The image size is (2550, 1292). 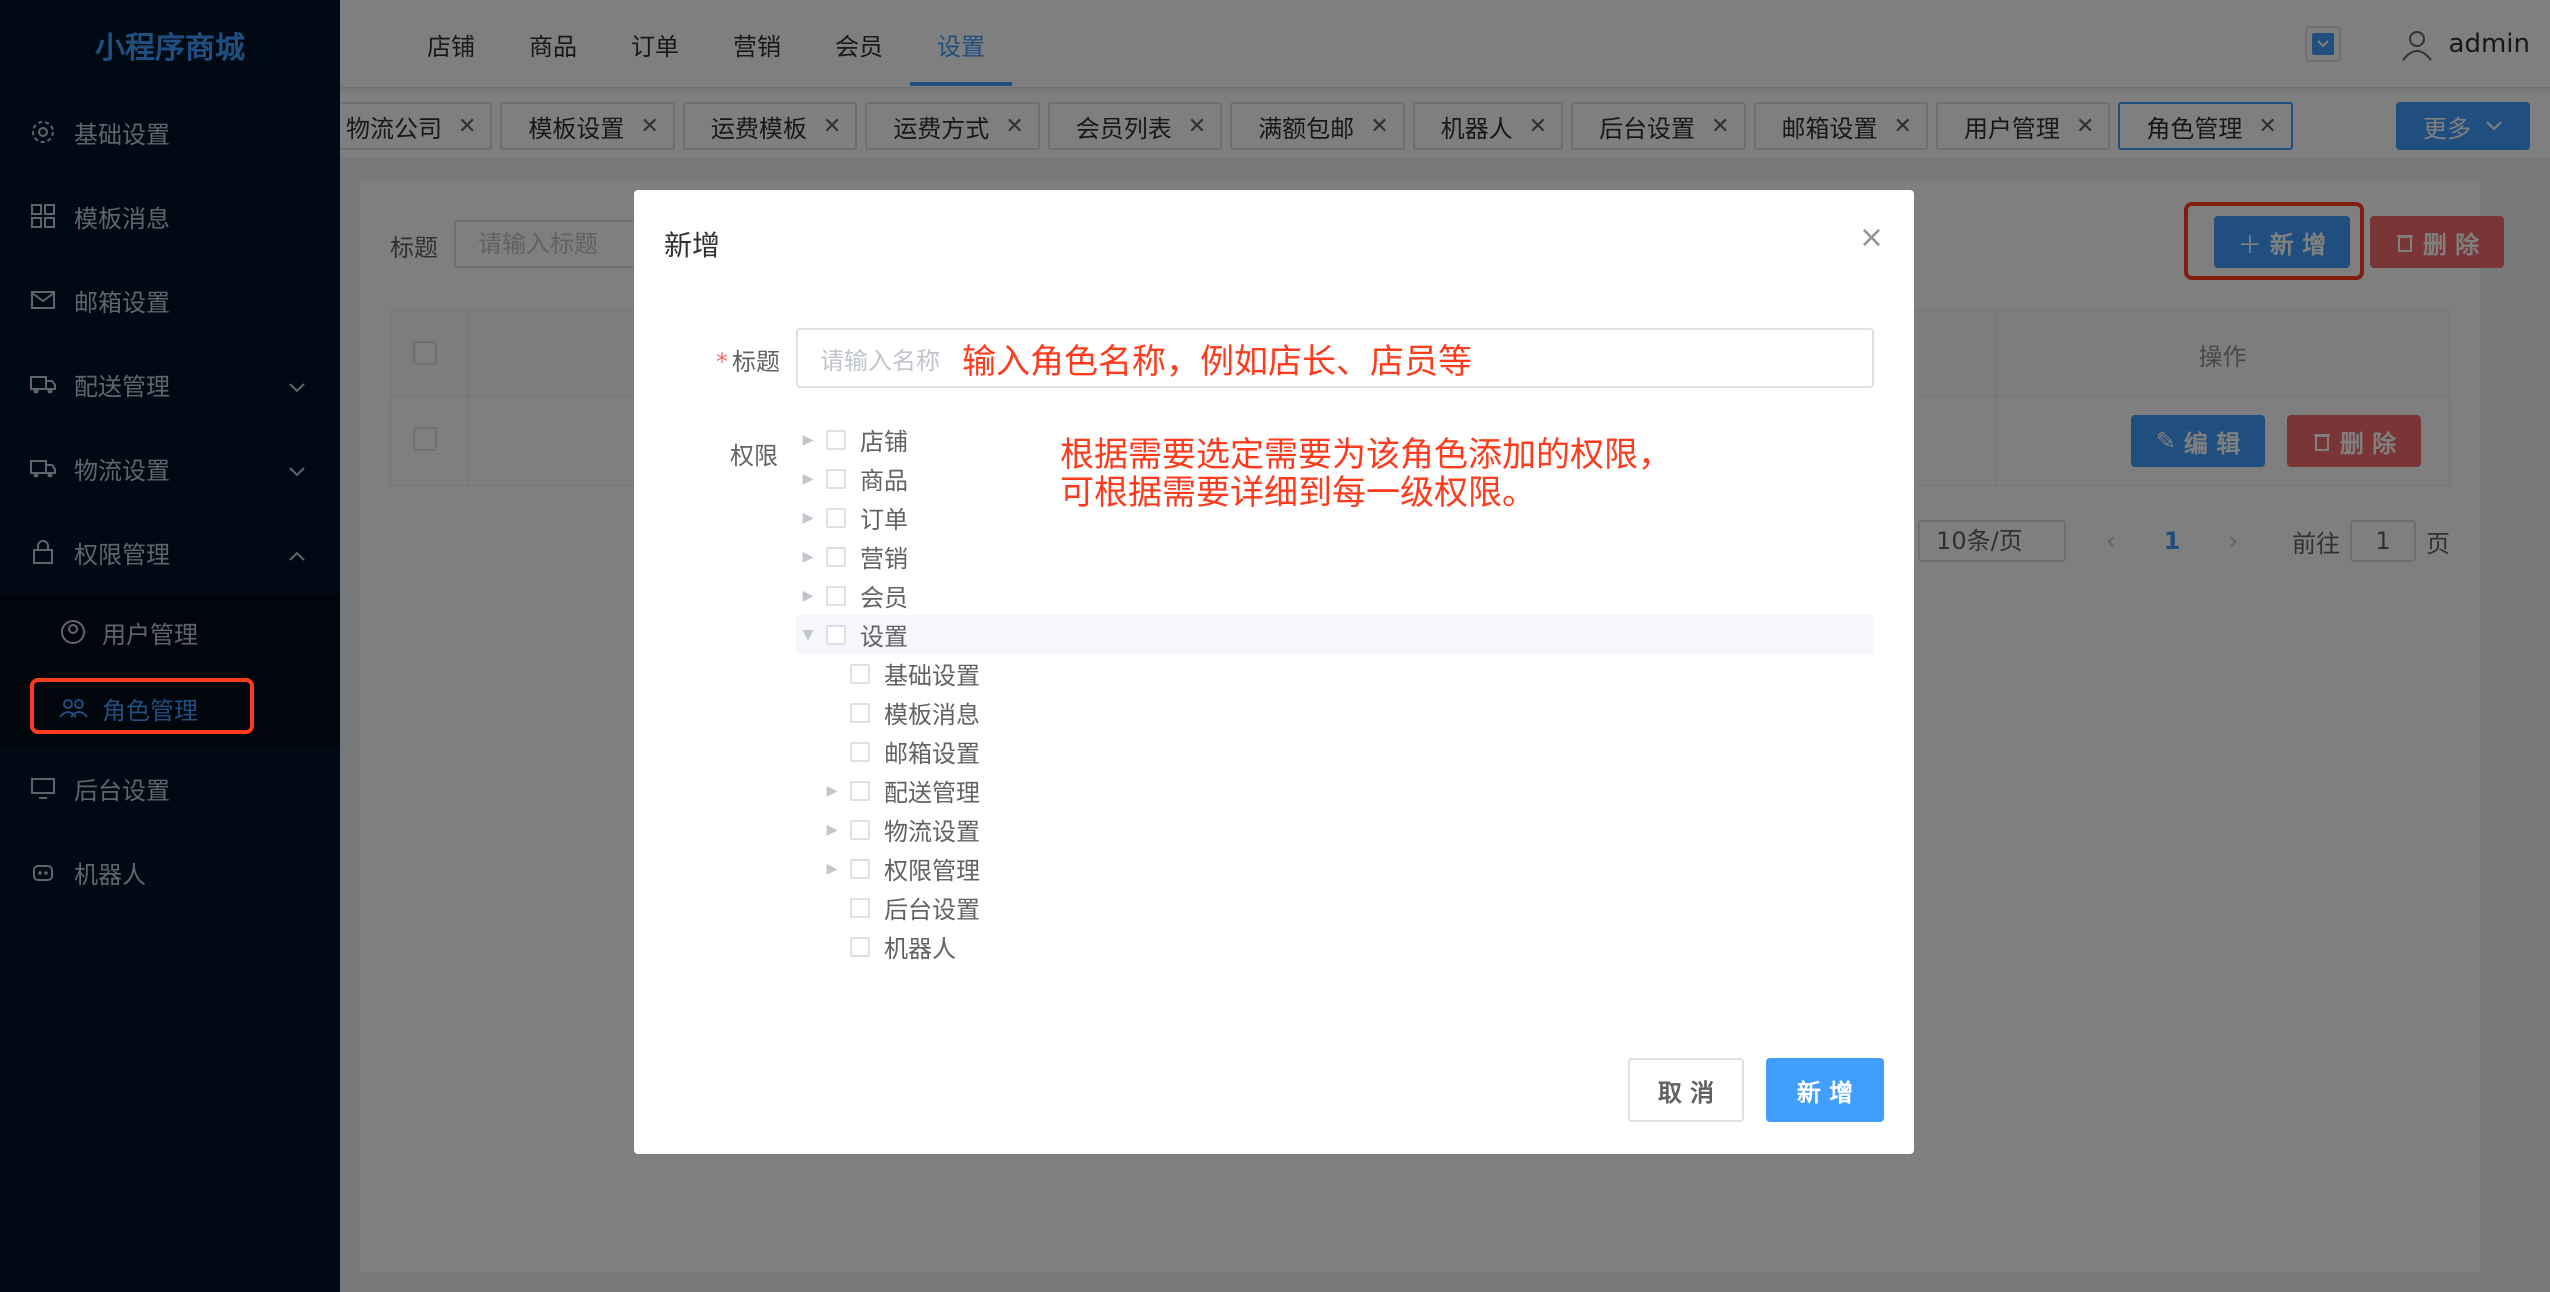 I want to click on tree-node-label: 权限管理, so click(x=932, y=871).